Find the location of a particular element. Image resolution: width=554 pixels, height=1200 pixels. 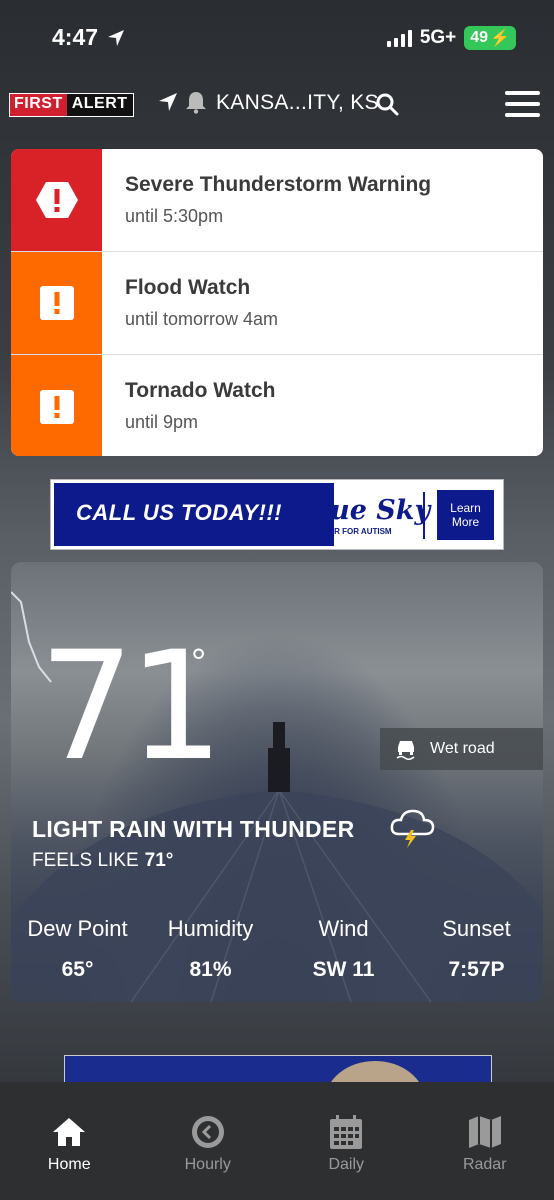

app-header: FIRST ALERT KANSA...ITY, KS is located at coordinates (277, 104).